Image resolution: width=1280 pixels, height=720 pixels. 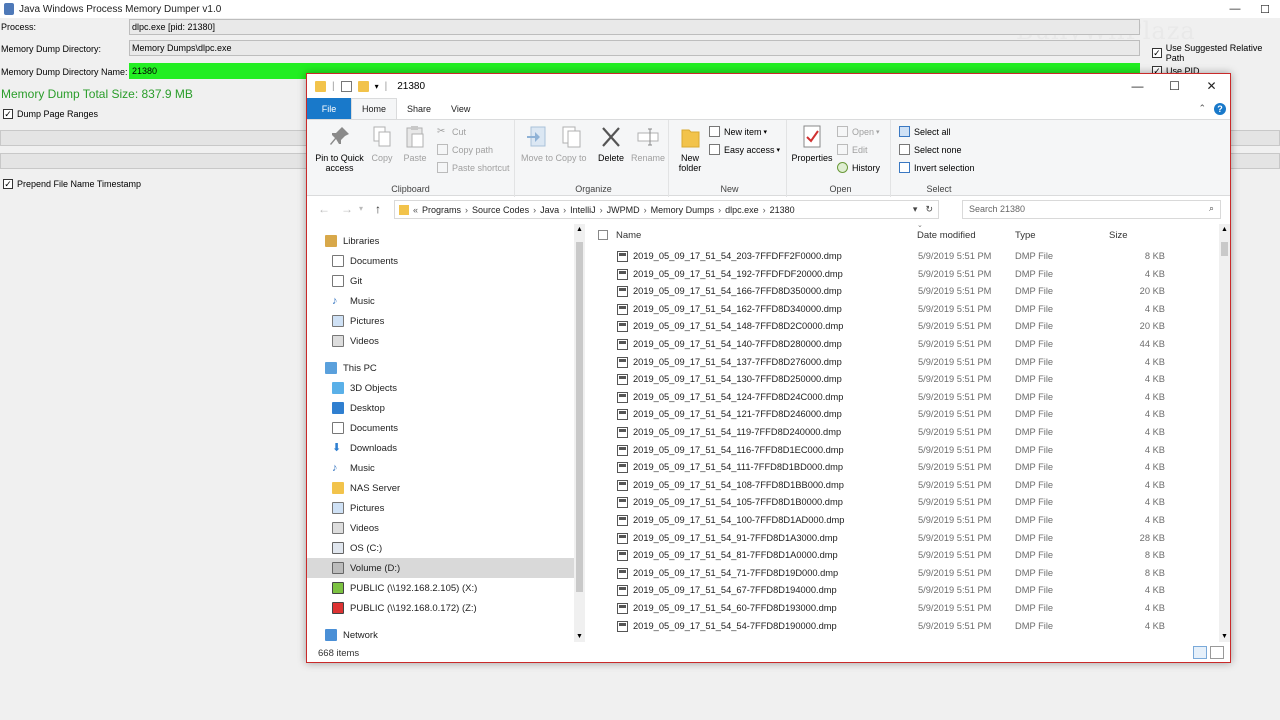 I want to click on move-to-button: Move to, so click(x=537, y=143).